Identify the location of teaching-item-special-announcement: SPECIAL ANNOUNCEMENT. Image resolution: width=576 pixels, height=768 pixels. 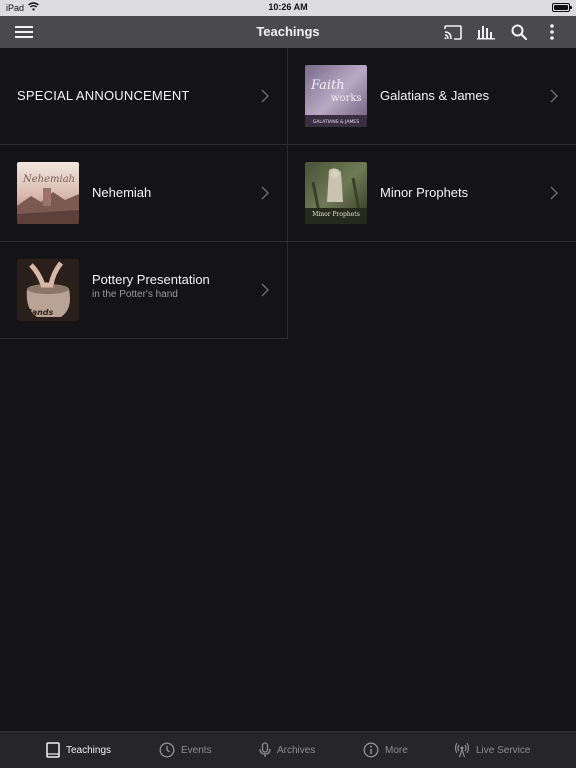
(144, 96).